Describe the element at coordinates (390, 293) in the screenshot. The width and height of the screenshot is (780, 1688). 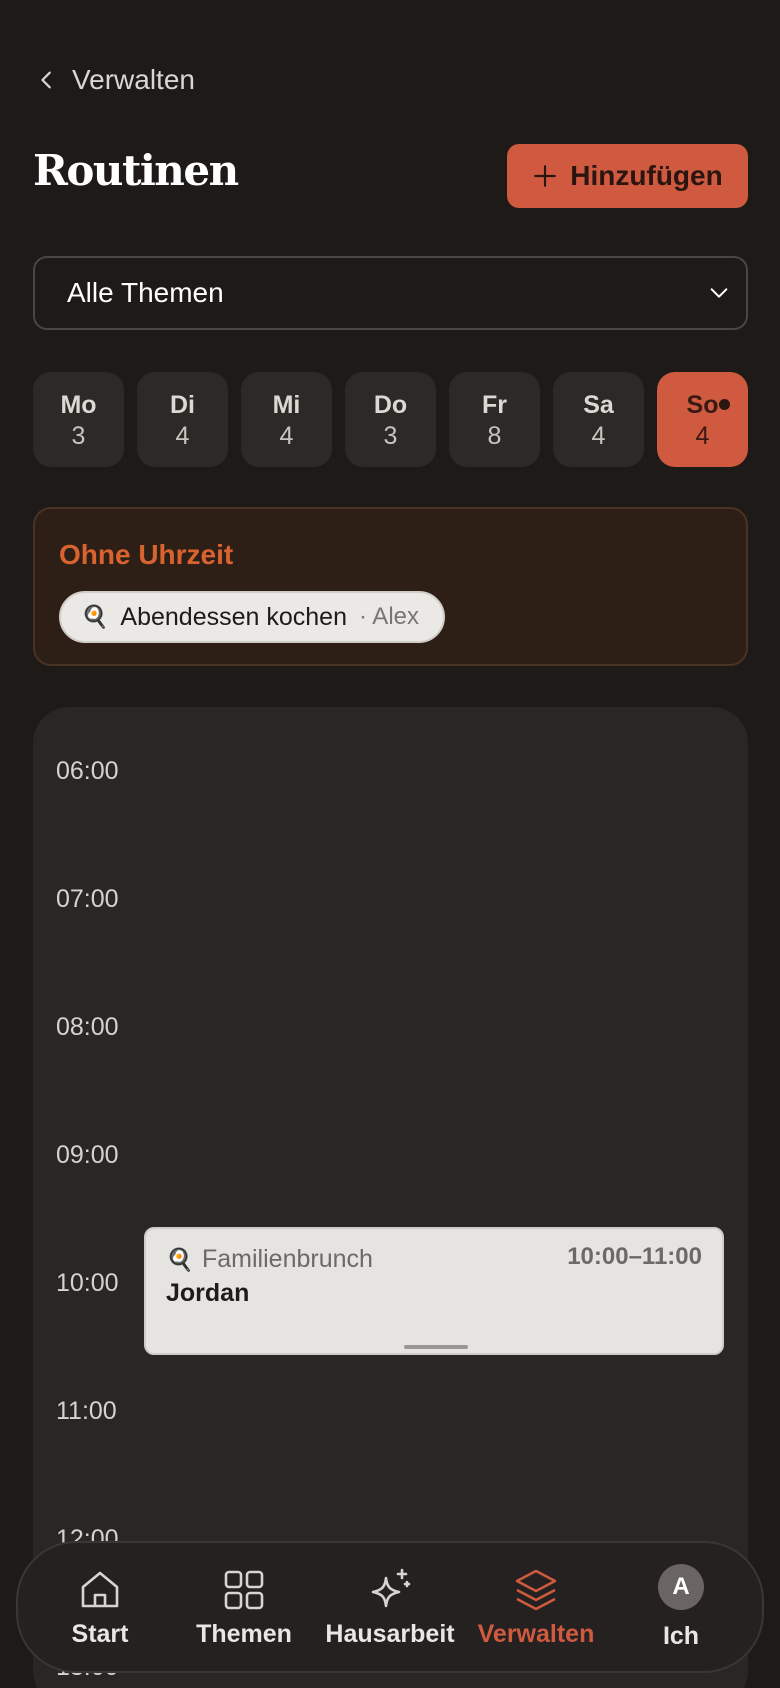
I see `topic-filter-select: Alle Themen` at that location.